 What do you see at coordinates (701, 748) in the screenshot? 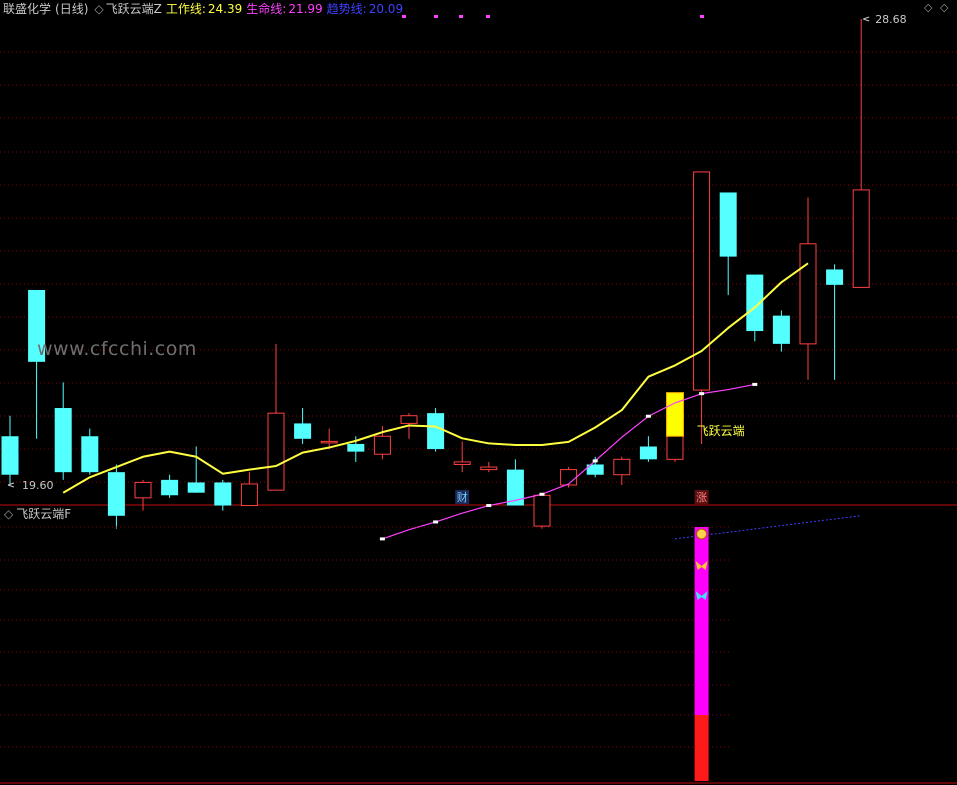
I see `signal-bar-lower` at bounding box center [701, 748].